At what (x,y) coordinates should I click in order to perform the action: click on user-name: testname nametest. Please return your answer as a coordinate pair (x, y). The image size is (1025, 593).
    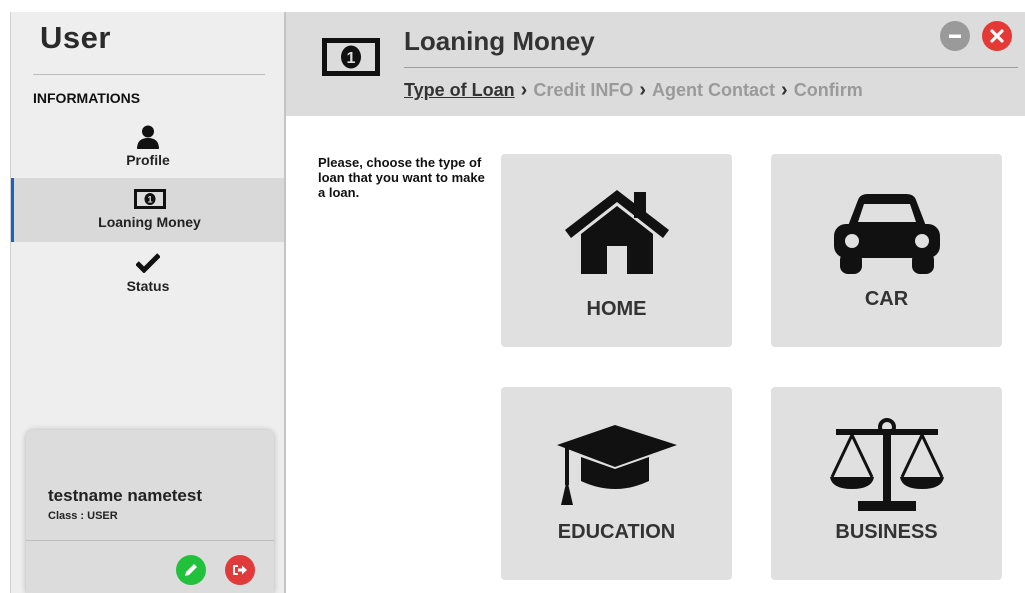
    Looking at the image, I should click on (125, 495).